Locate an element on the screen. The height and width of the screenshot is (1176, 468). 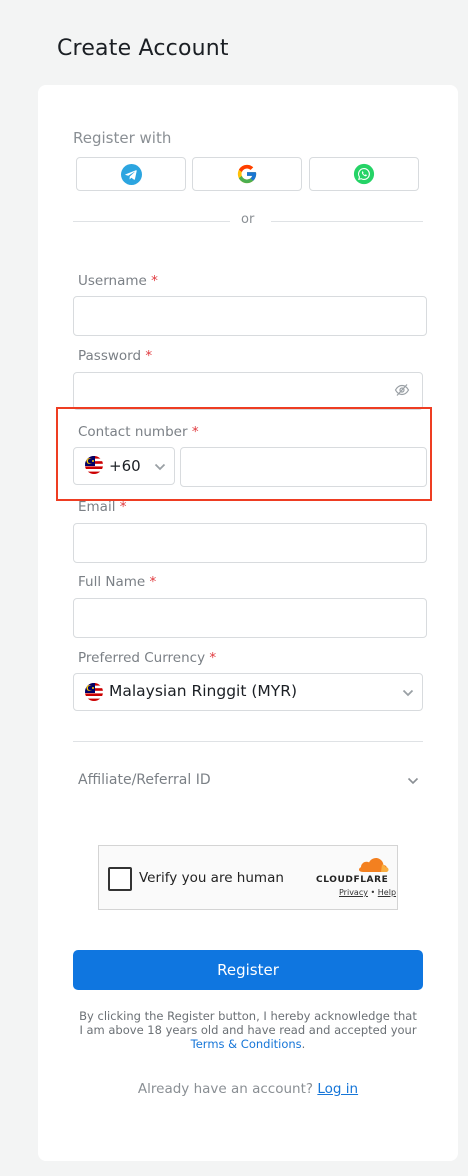
help-link: Help is located at coordinates (387, 892).